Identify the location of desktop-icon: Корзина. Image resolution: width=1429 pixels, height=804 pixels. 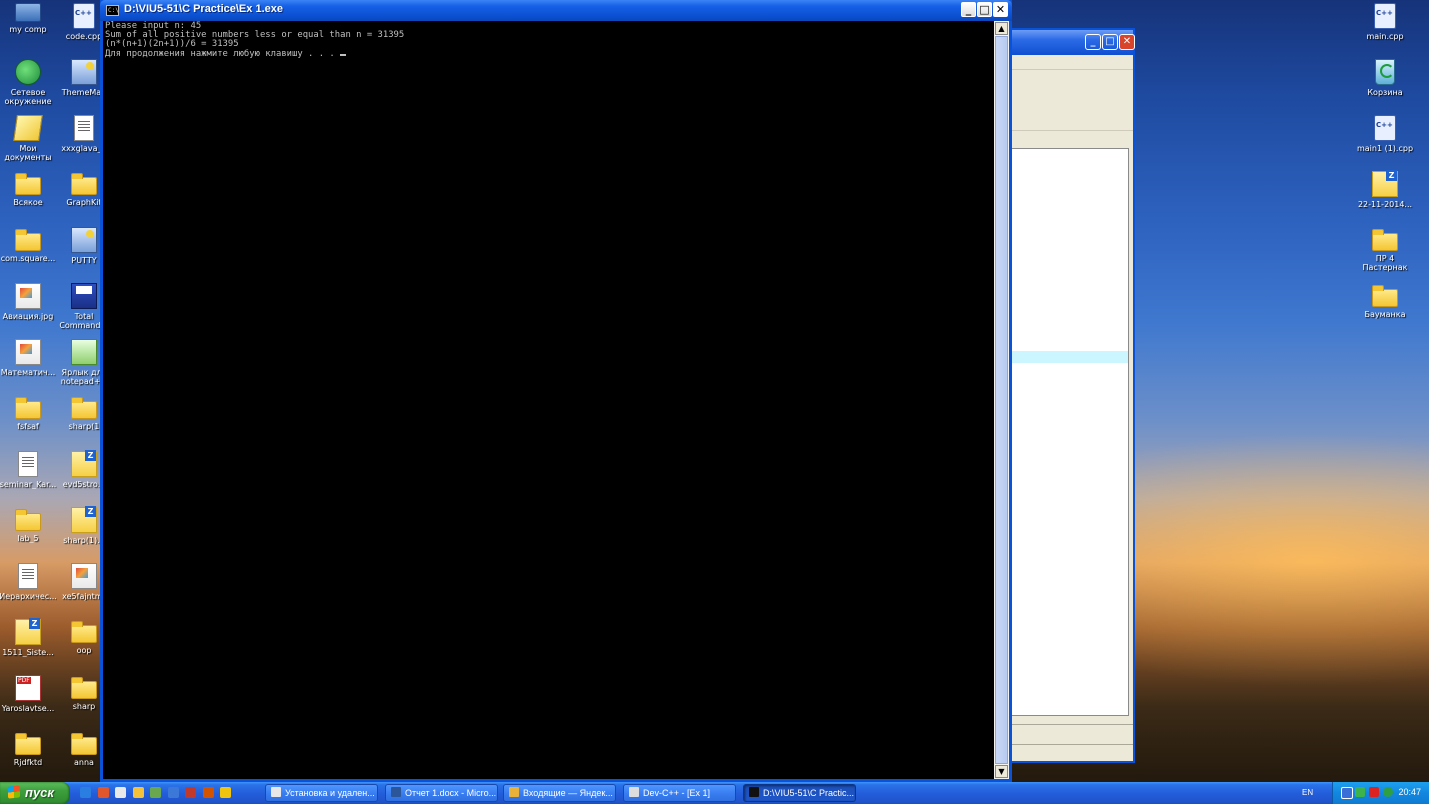
(1385, 78).